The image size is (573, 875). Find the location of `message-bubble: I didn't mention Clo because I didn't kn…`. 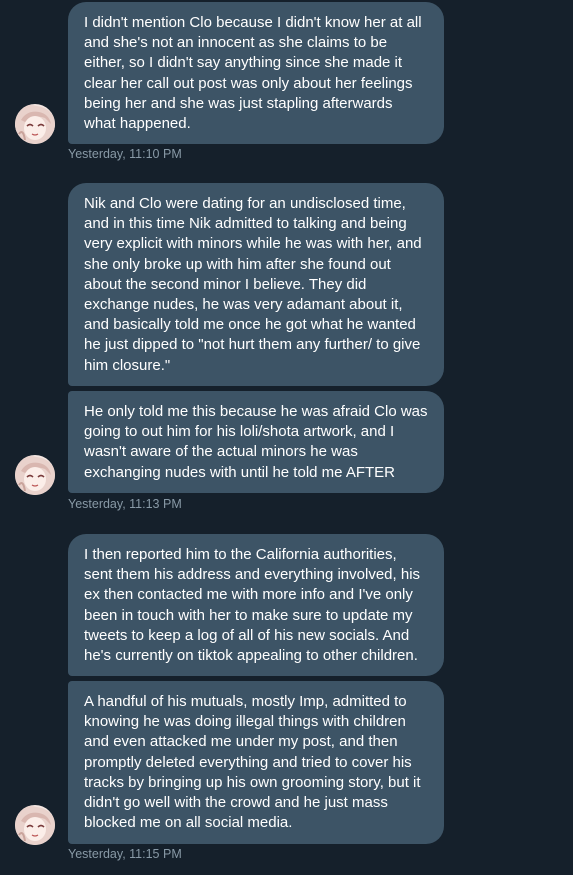

message-bubble: I didn't mention Clo because I didn't kn… is located at coordinates (256, 73).